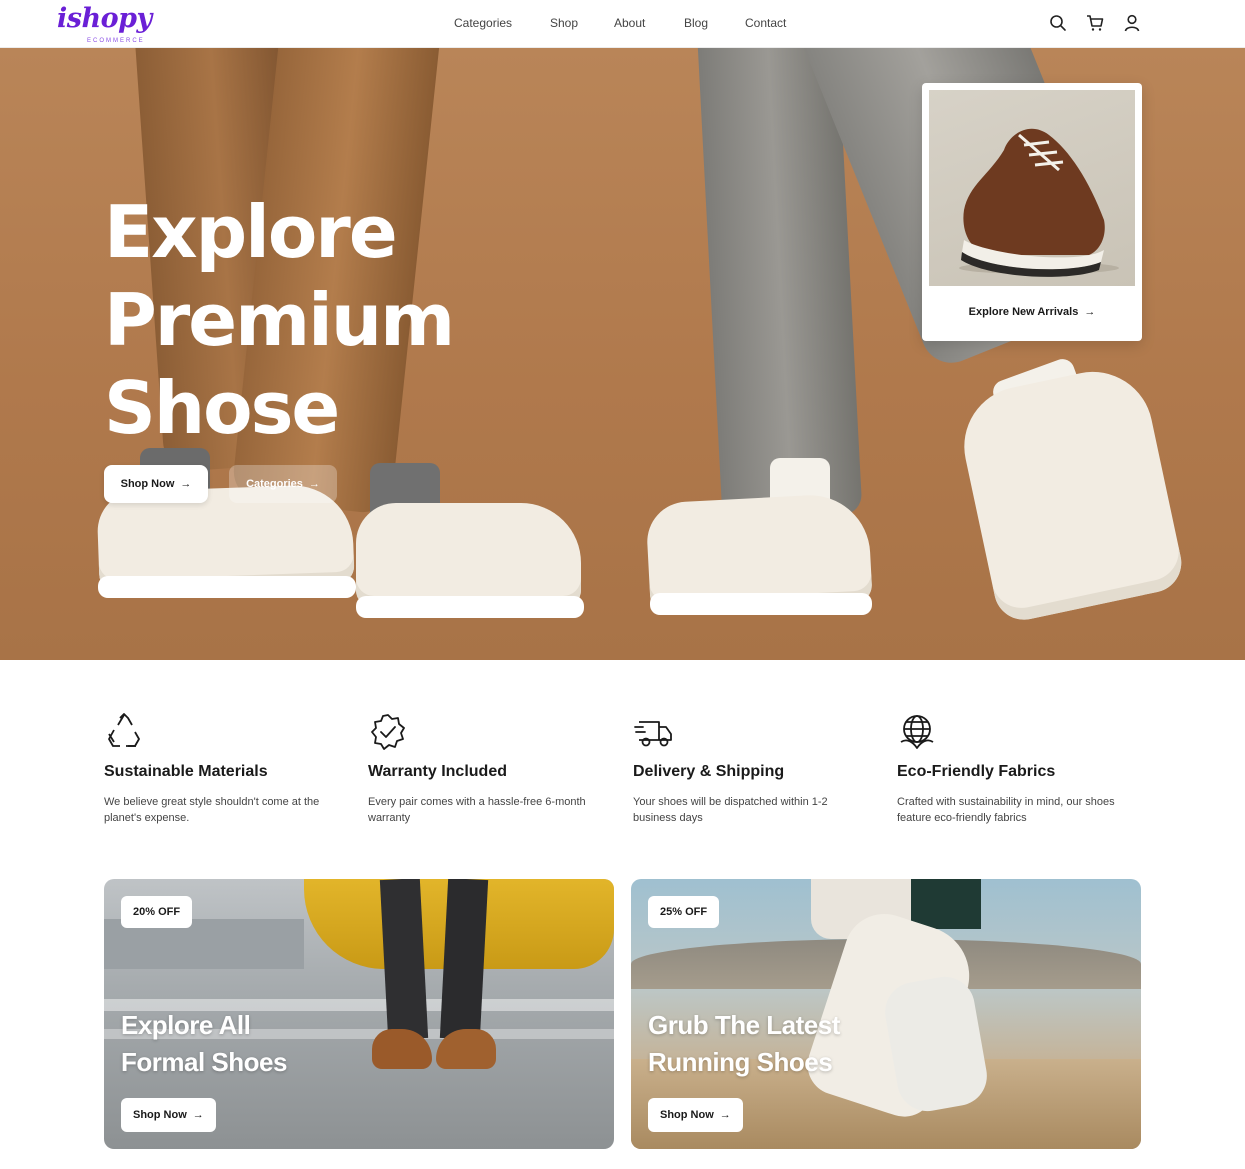  I want to click on new-arrival-shoe-image, so click(1032, 188).